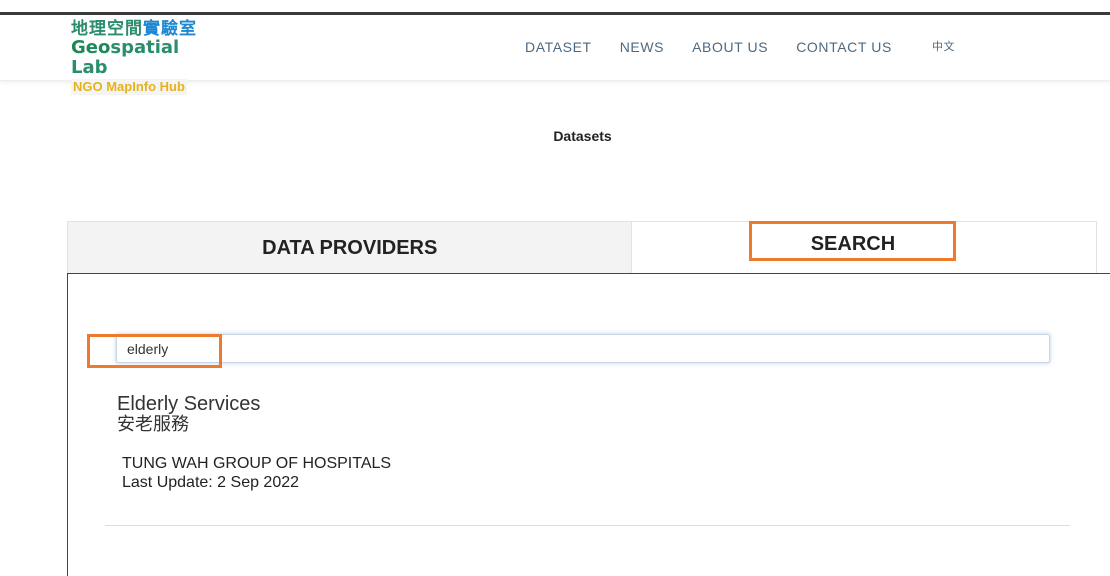  Describe the element at coordinates (567, 404) in the screenshot. I see `result-title-english: Elderly Services` at that location.